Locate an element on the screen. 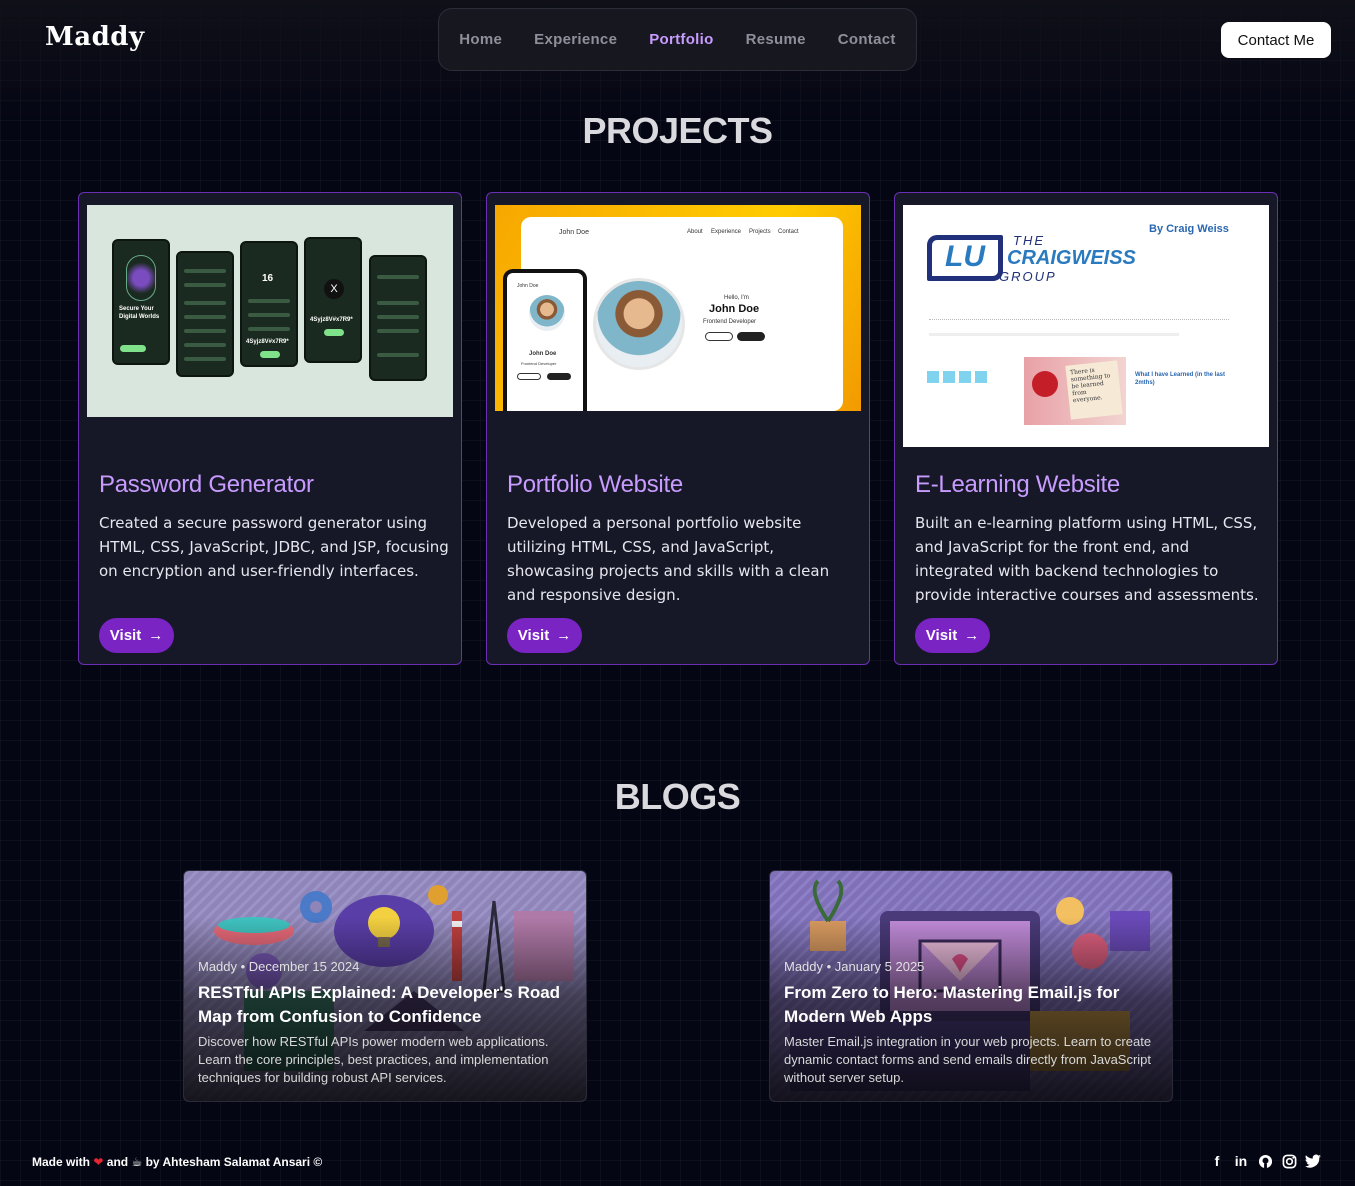 This screenshot has width=1355, height=1186. blogs-title: BLOGS is located at coordinates (677, 796).